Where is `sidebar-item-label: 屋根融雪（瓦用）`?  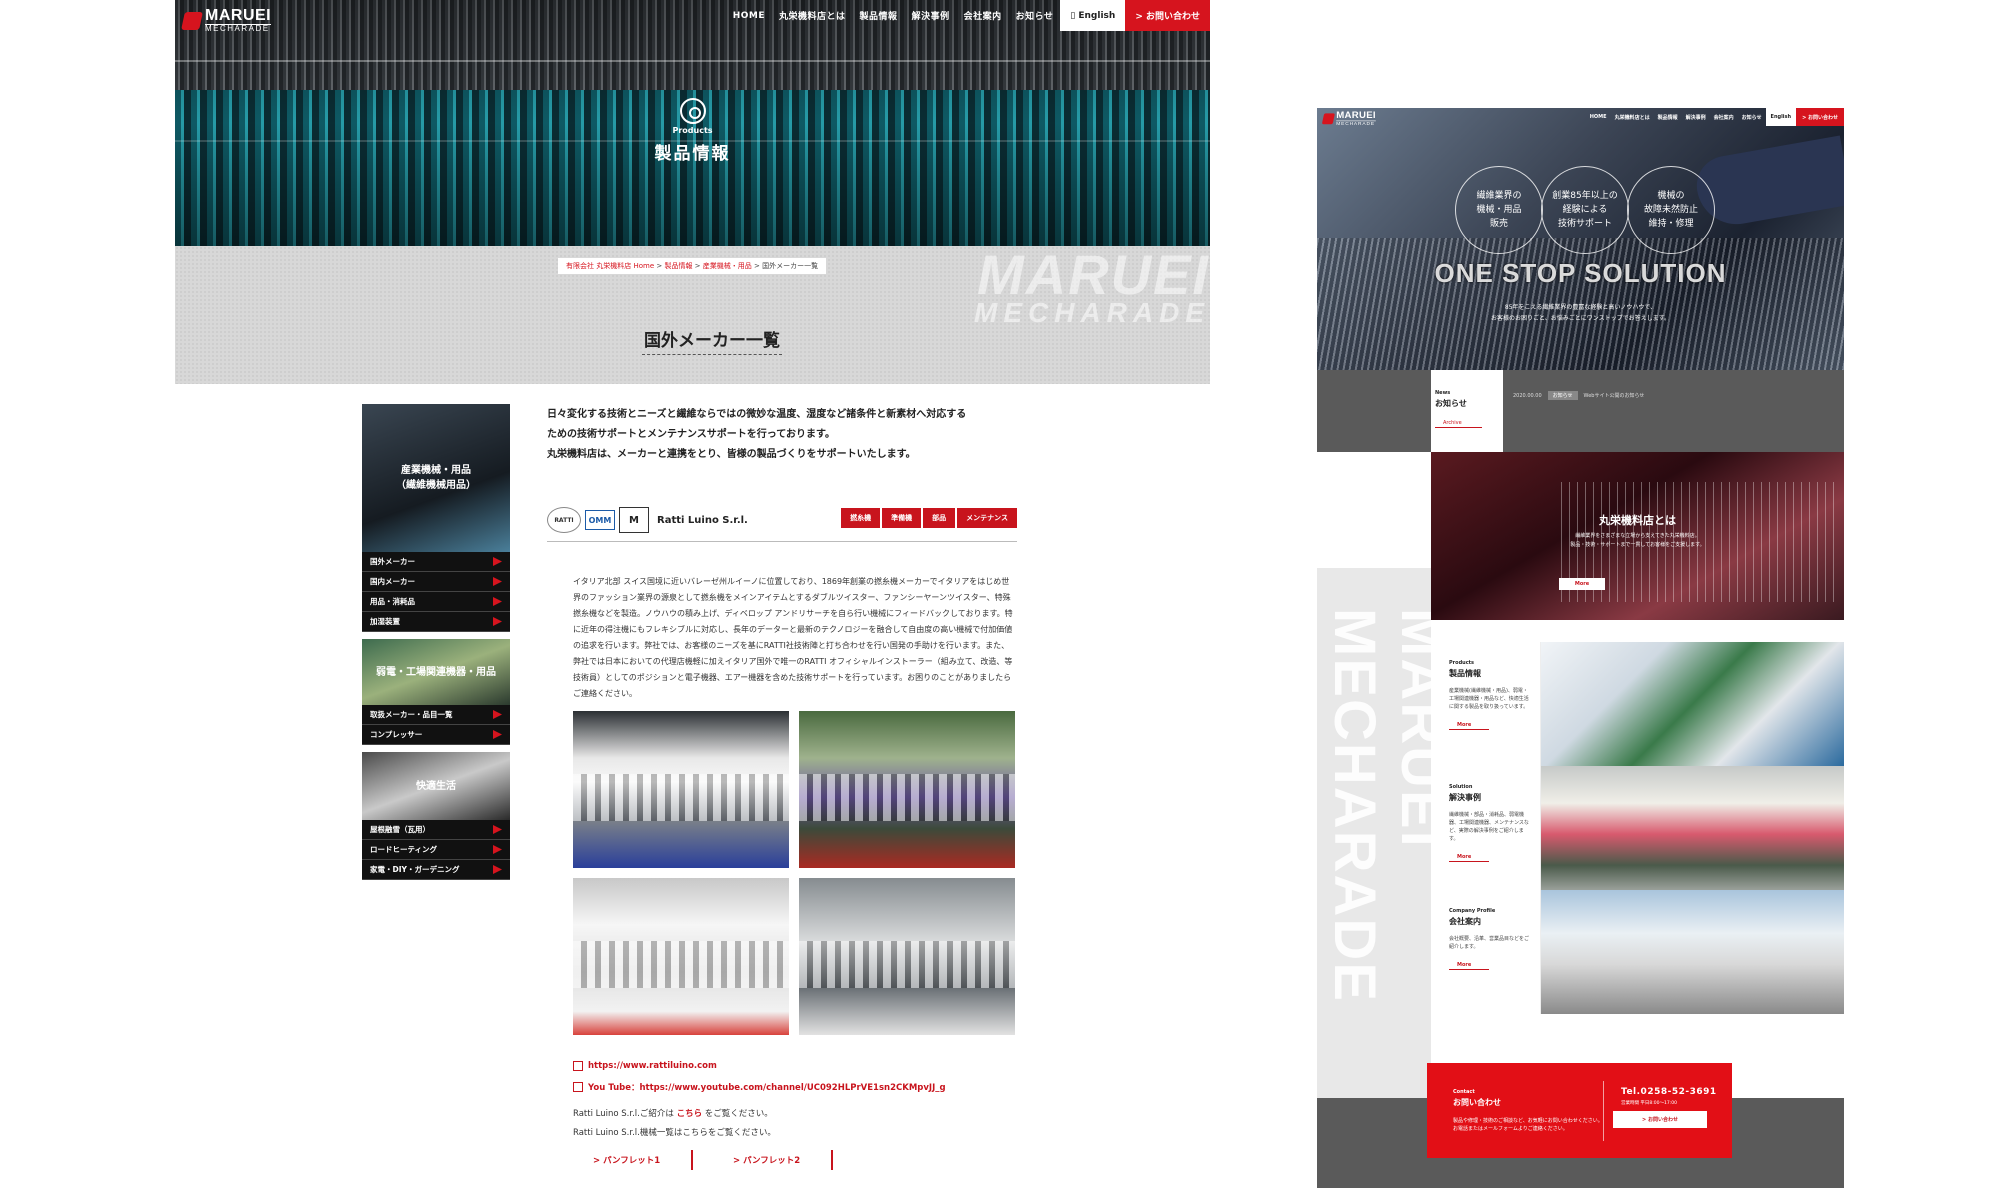 sidebar-item-label: 屋根融雪（瓦用） is located at coordinates (400, 829).